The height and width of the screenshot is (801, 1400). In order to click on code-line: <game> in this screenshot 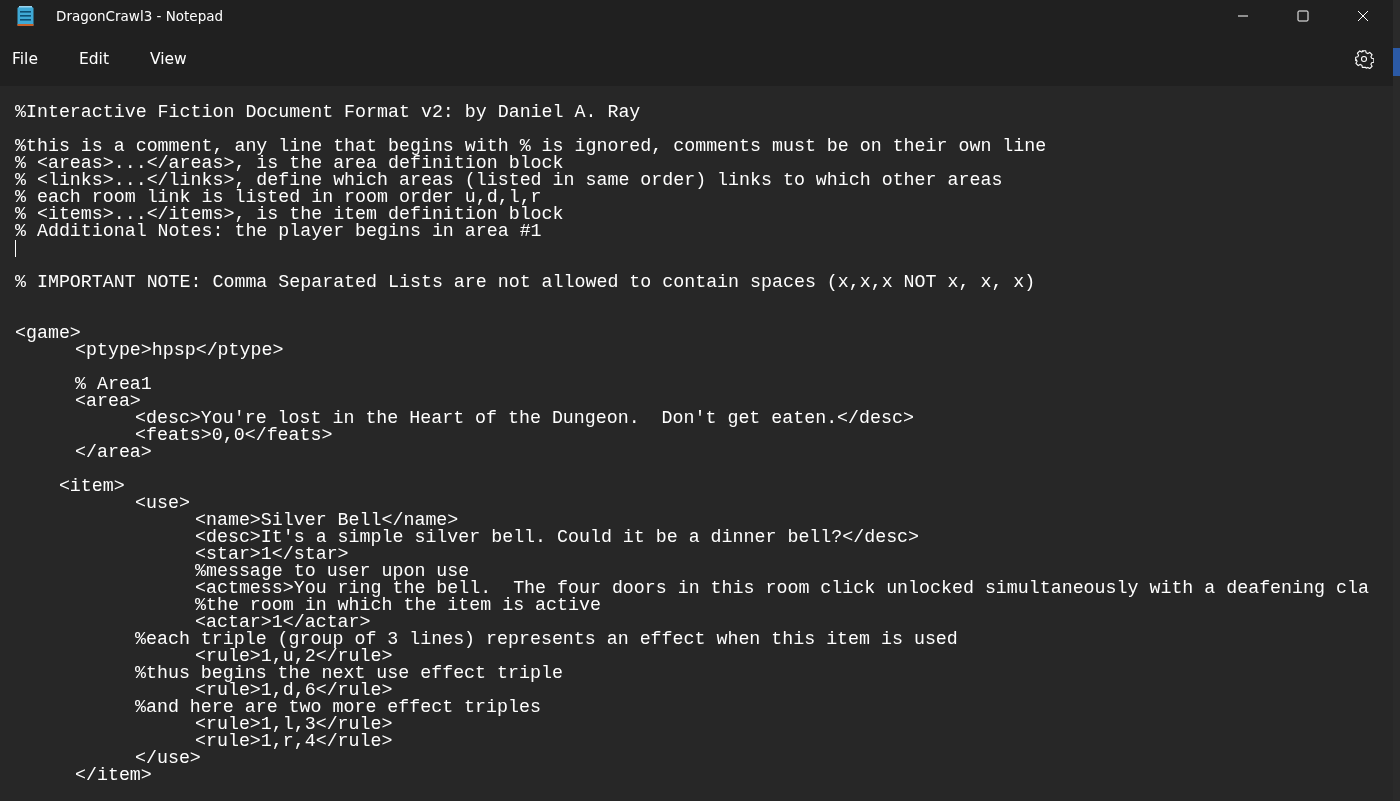, I will do `click(48, 333)`.